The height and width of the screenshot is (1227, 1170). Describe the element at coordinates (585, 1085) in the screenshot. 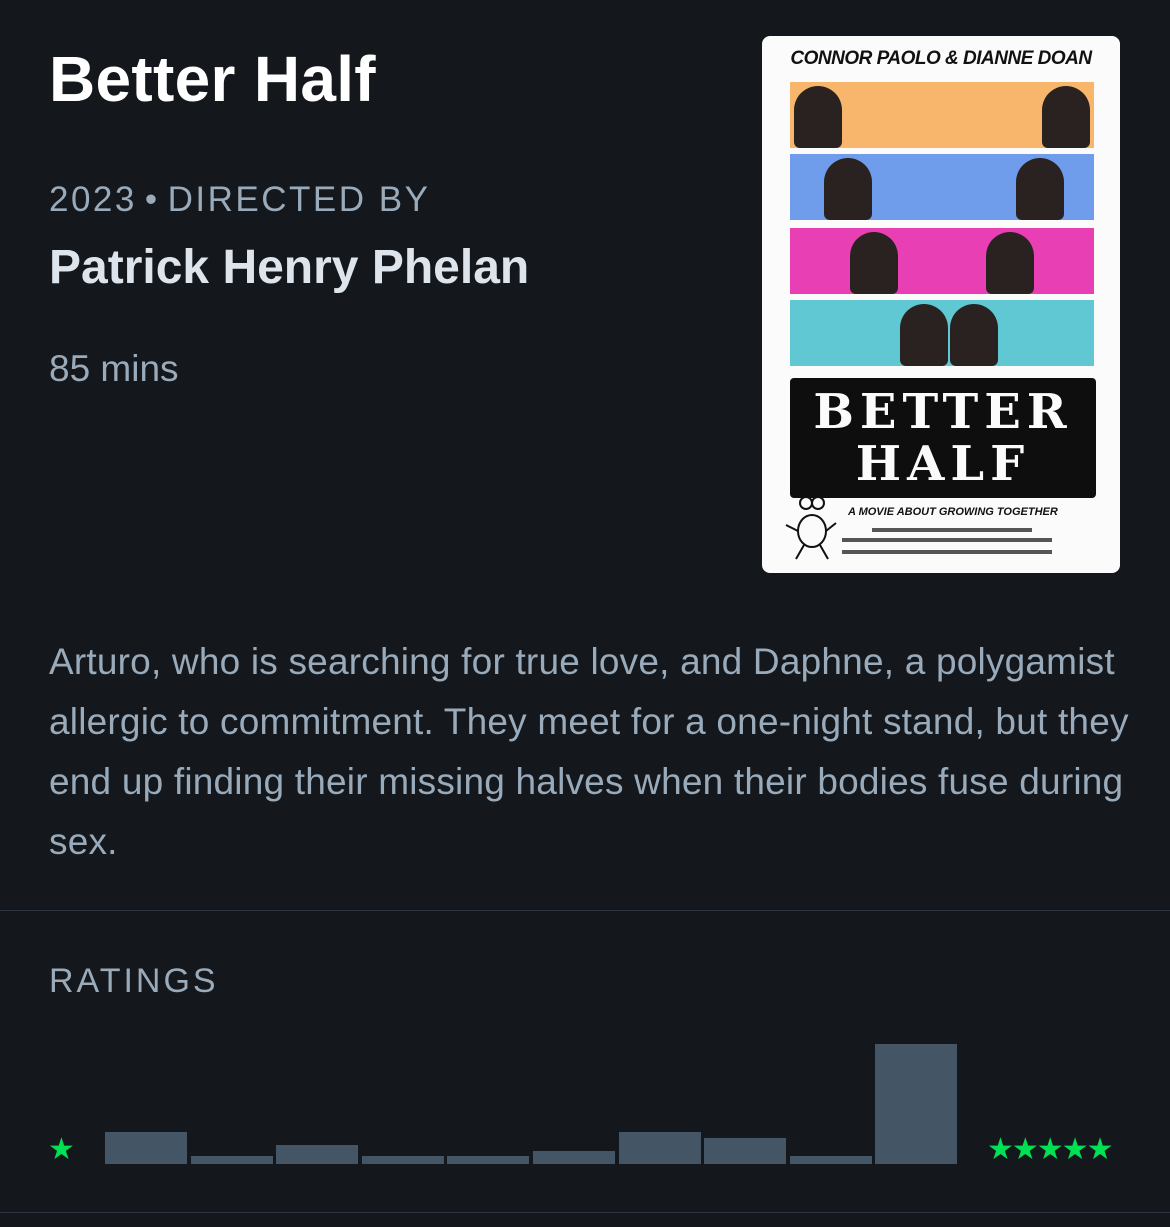

I see `ratings-histogram: ★ ★★★★★` at that location.